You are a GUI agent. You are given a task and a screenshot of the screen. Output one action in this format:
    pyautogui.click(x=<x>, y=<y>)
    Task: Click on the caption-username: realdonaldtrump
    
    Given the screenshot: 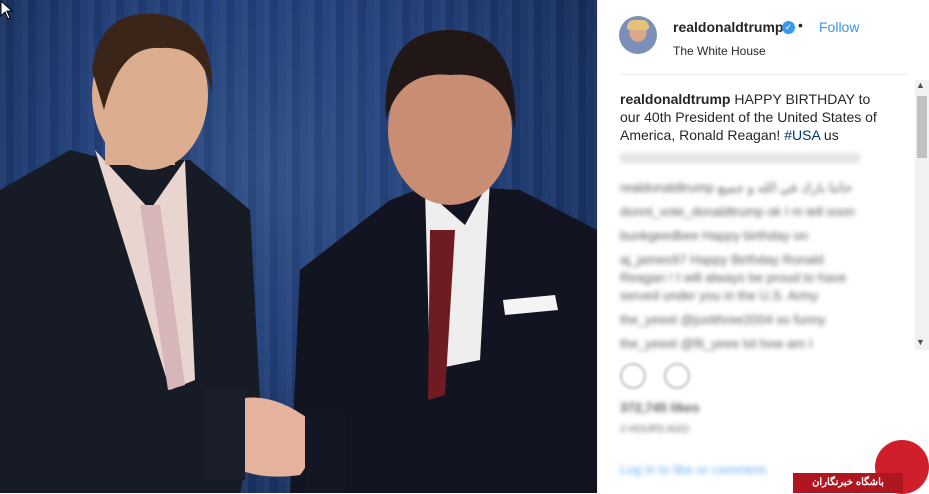 What is the action you would take?
    pyautogui.click(x=675, y=99)
    